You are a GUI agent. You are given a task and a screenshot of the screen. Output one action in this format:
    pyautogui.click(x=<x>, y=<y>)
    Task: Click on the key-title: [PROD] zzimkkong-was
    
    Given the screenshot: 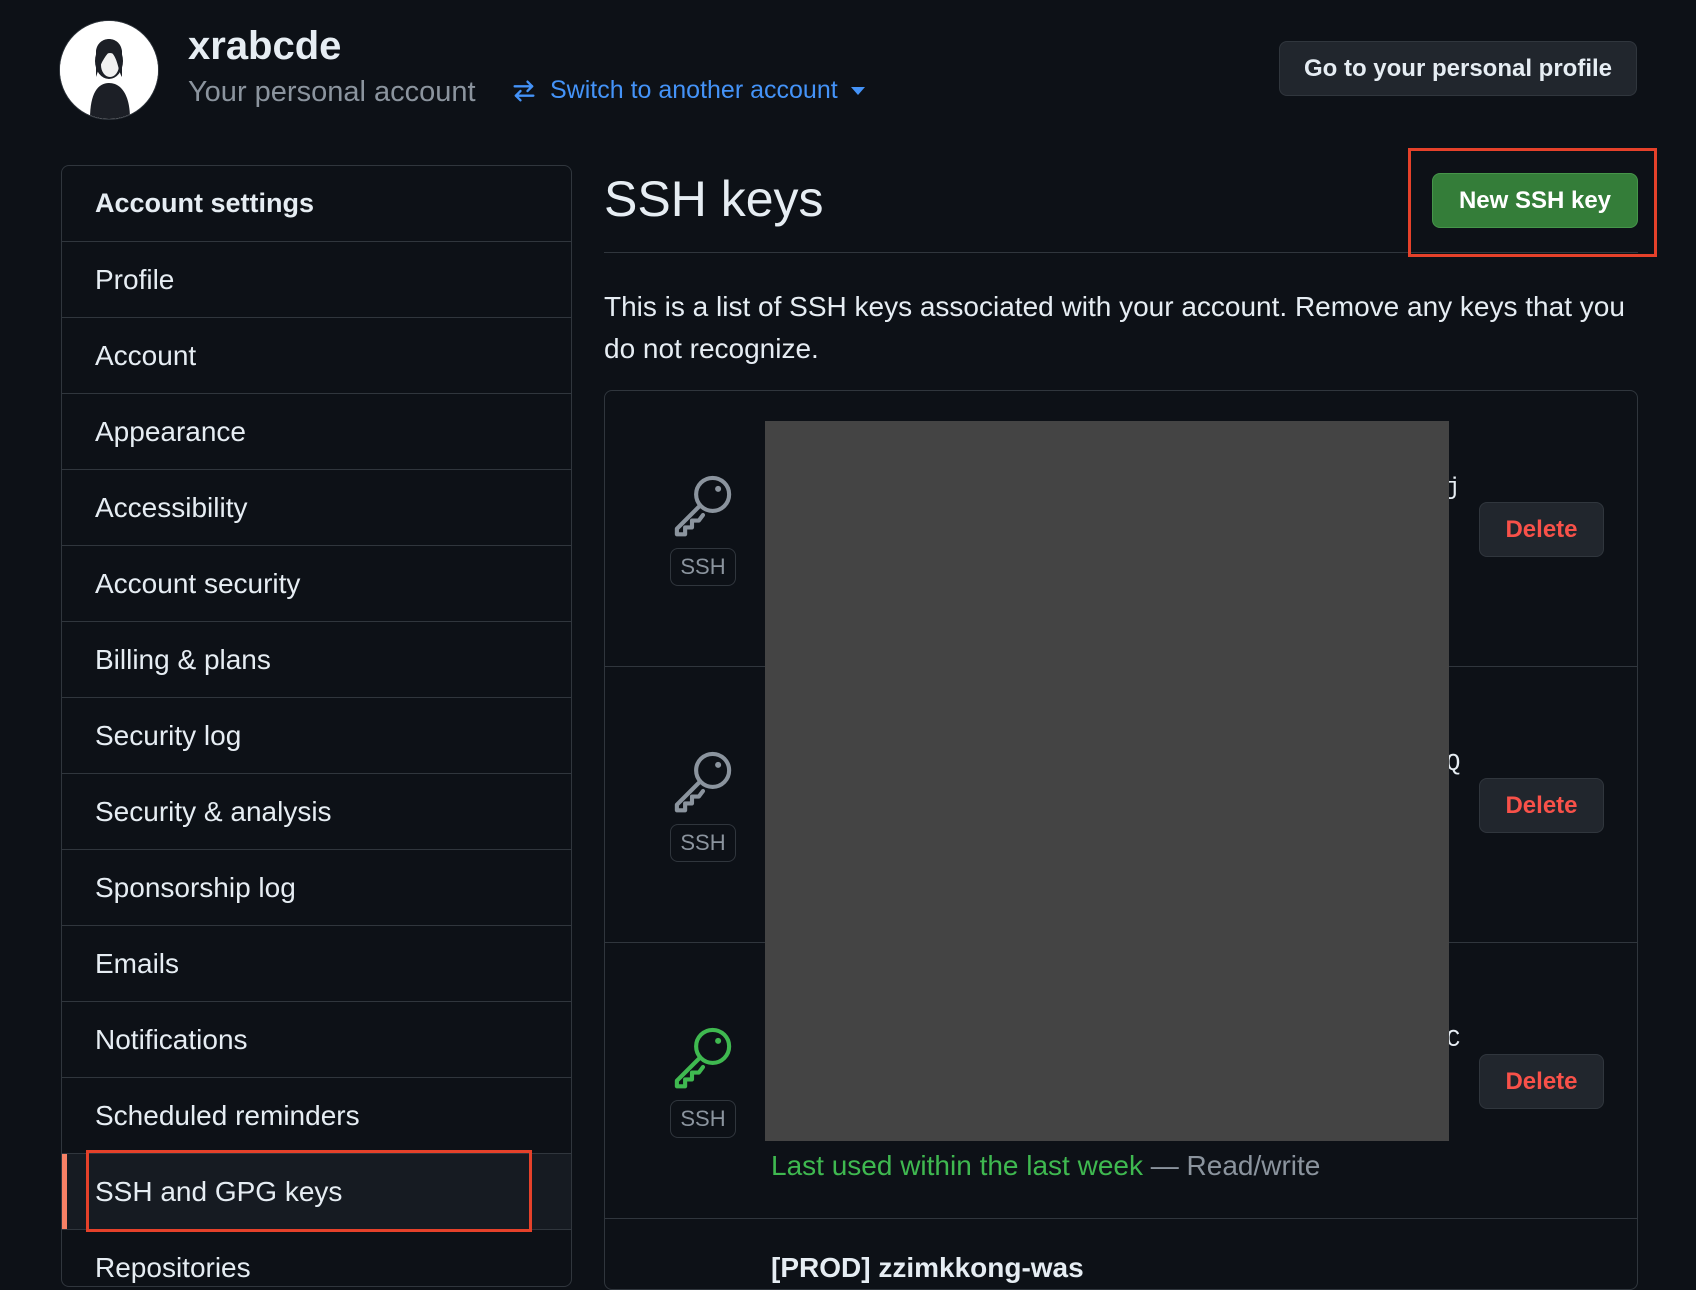 What is the action you would take?
    pyautogui.click(x=927, y=1267)
    